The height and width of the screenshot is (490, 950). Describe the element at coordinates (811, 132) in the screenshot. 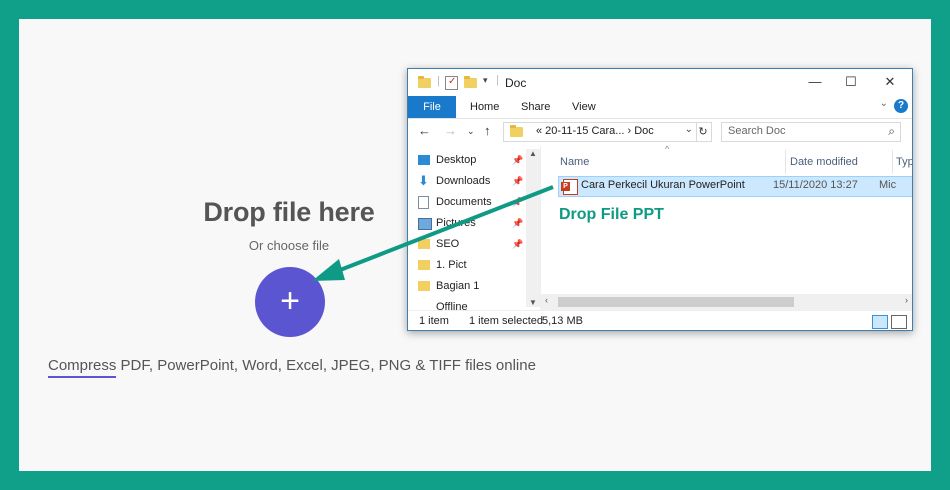

I see `search-input: Search Doc ⌕` at that location.